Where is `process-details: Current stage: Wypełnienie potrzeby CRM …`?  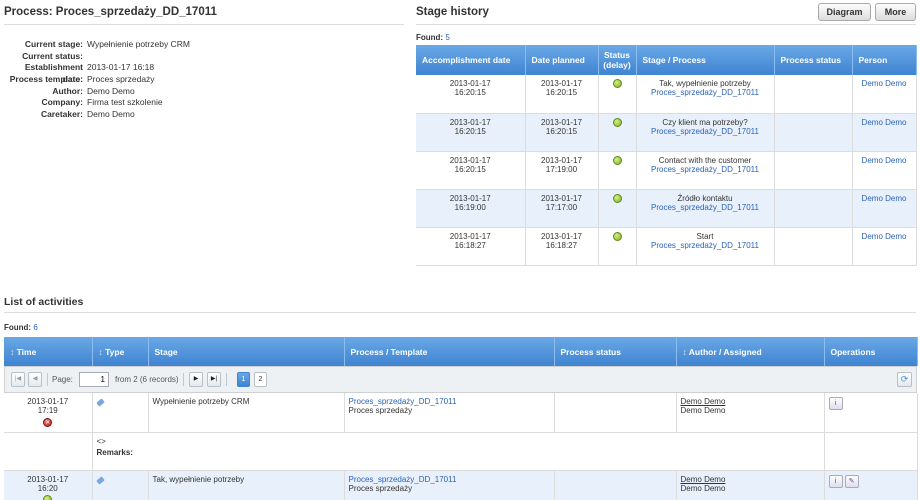
process-details: Current stage: Wypełnienie potrzeby CRM … is located at coordinates (204, 80).